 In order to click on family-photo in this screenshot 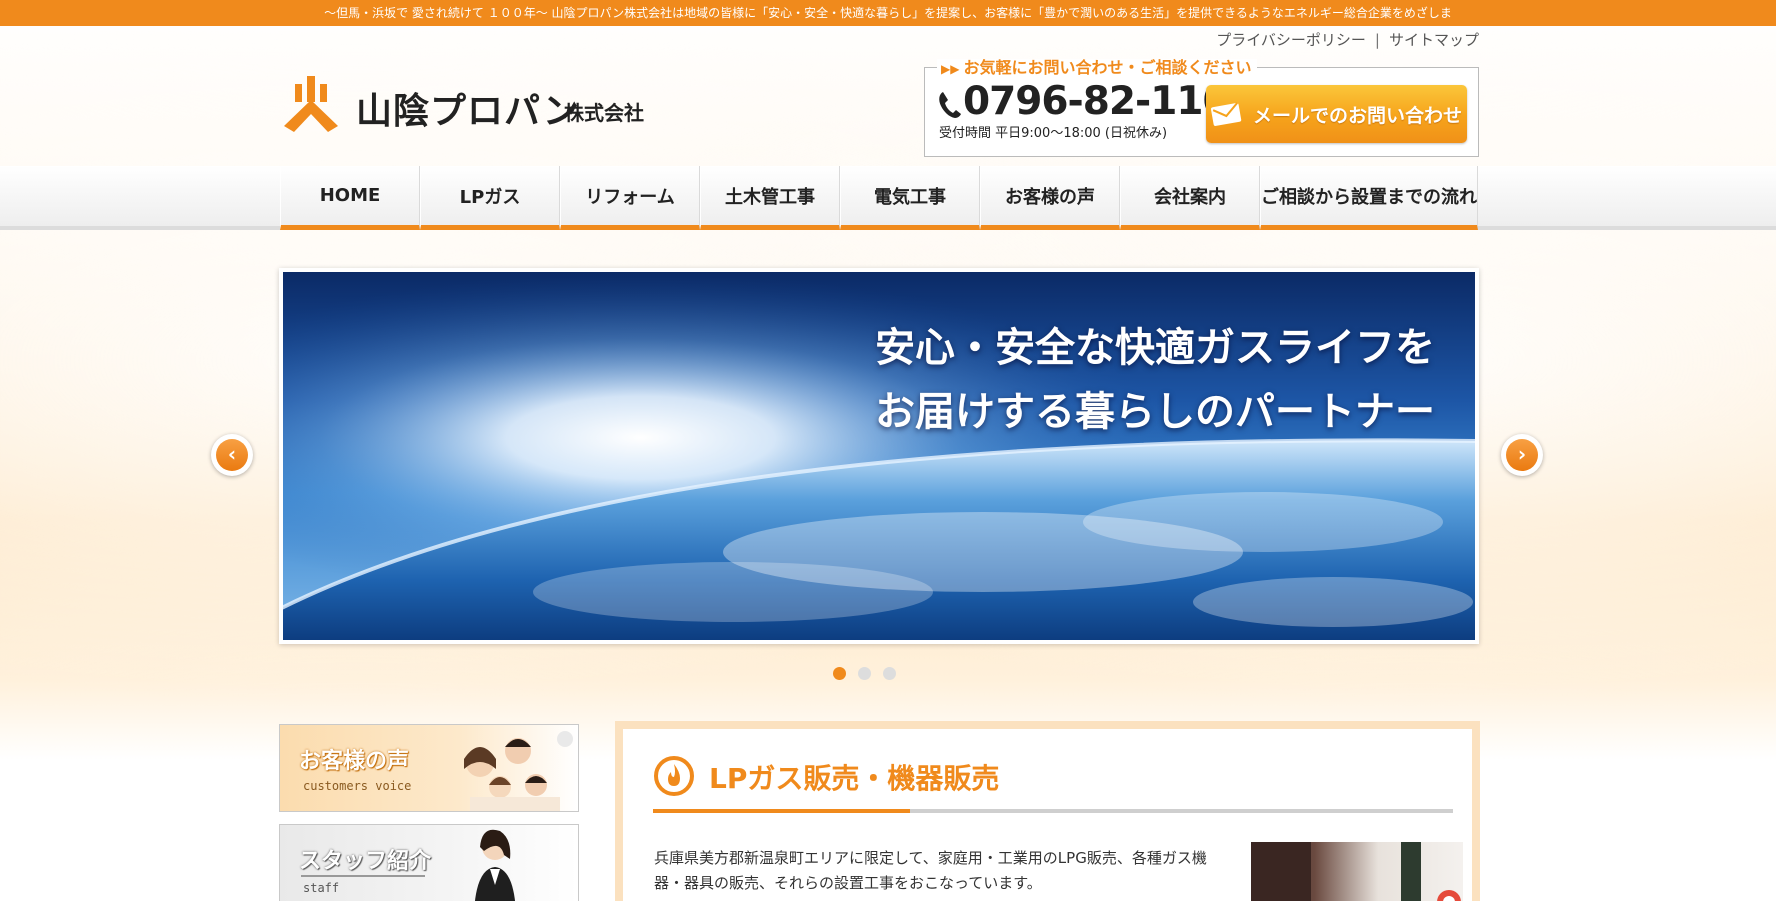, I will do `click(518, 771)`.